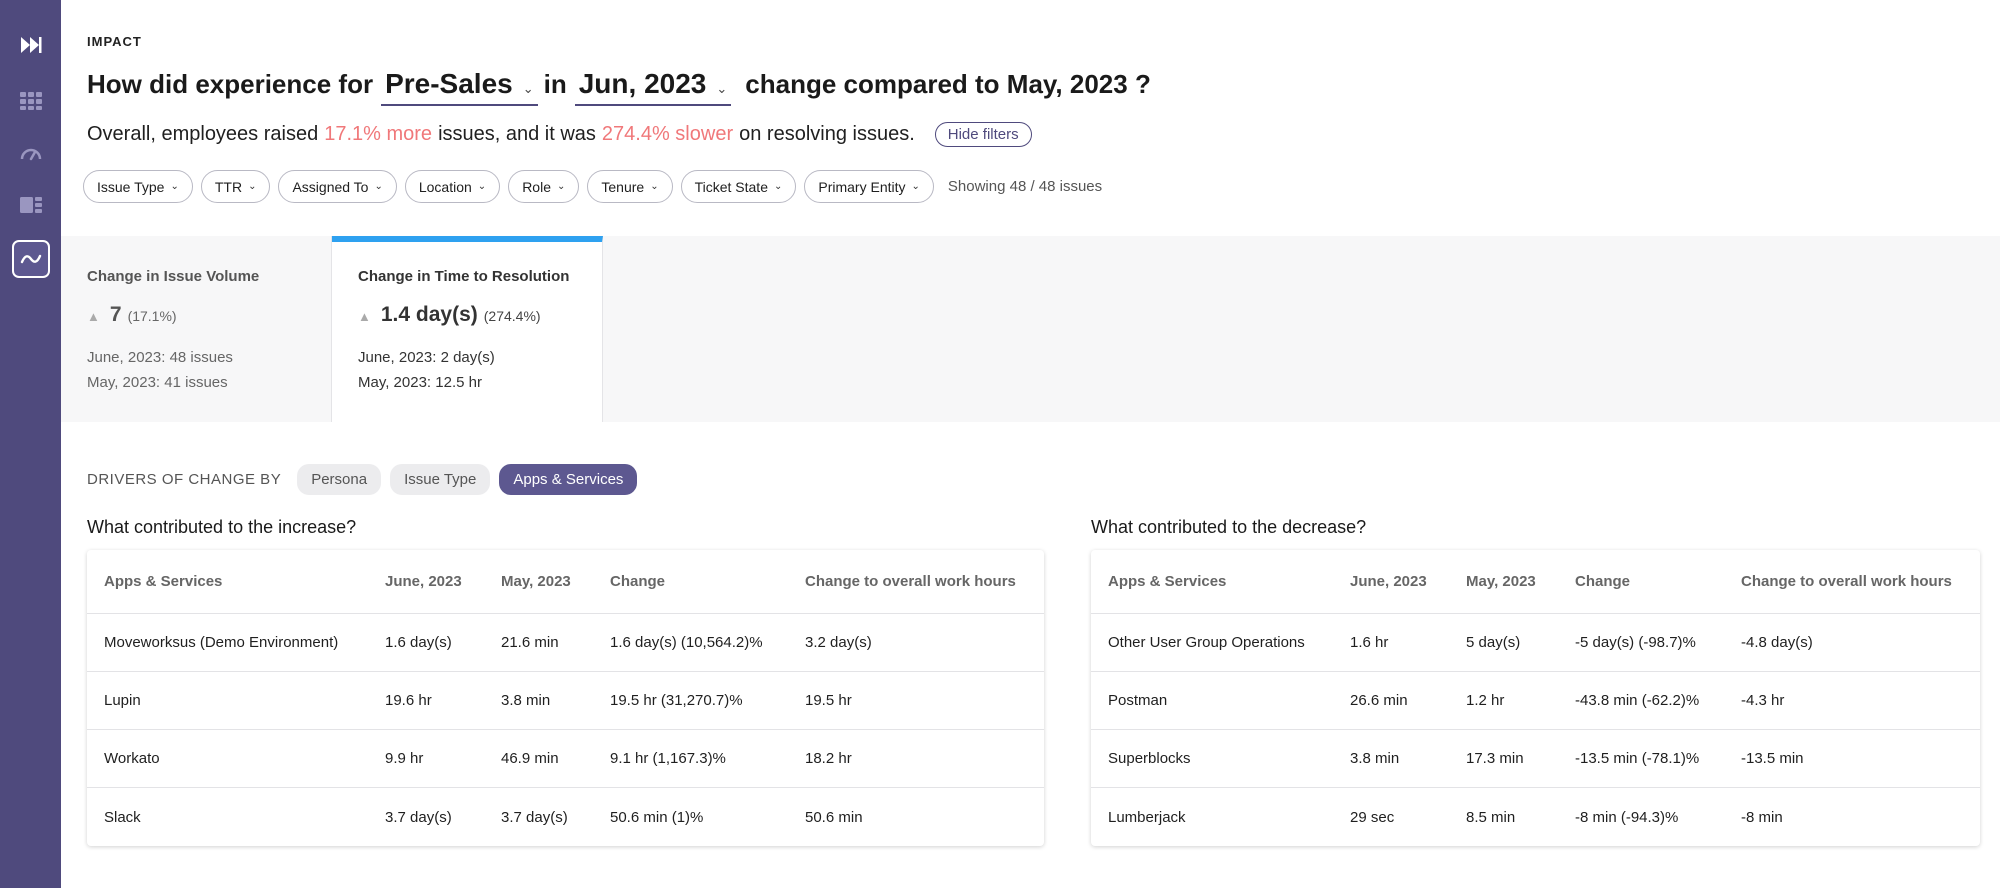  Describe the element at coordinates (948, 84) in the screenshot. I see `title-suffix: change compared to May, 2023 ?` at that location.